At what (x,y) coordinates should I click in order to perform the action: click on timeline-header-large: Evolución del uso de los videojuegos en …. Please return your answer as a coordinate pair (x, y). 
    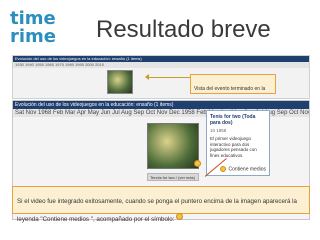
    Looking at the image, I should click on (161, 105).